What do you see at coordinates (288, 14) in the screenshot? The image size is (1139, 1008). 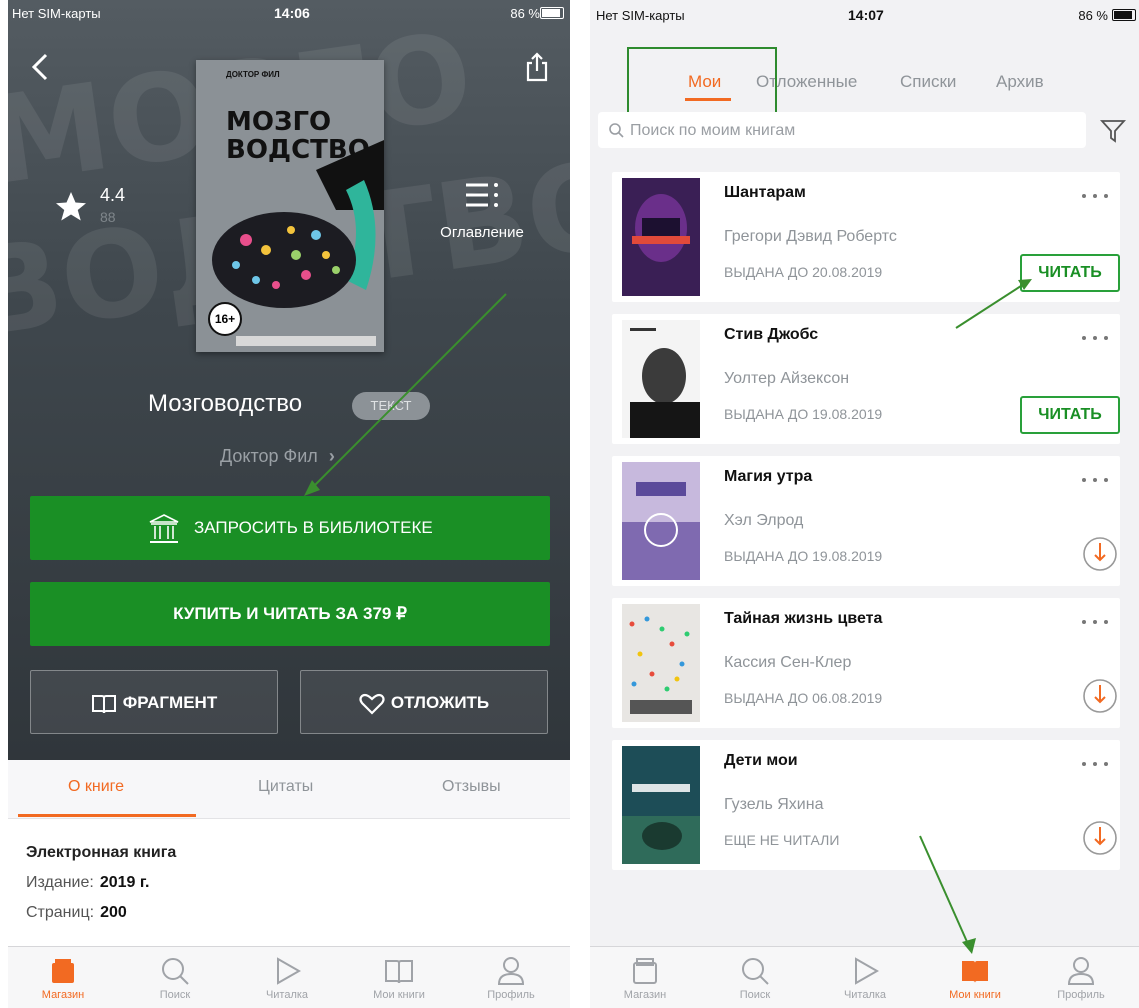 I see `status-bar: Нет SIM-карты 14:06 86 %` at bounding box center [288, 14].